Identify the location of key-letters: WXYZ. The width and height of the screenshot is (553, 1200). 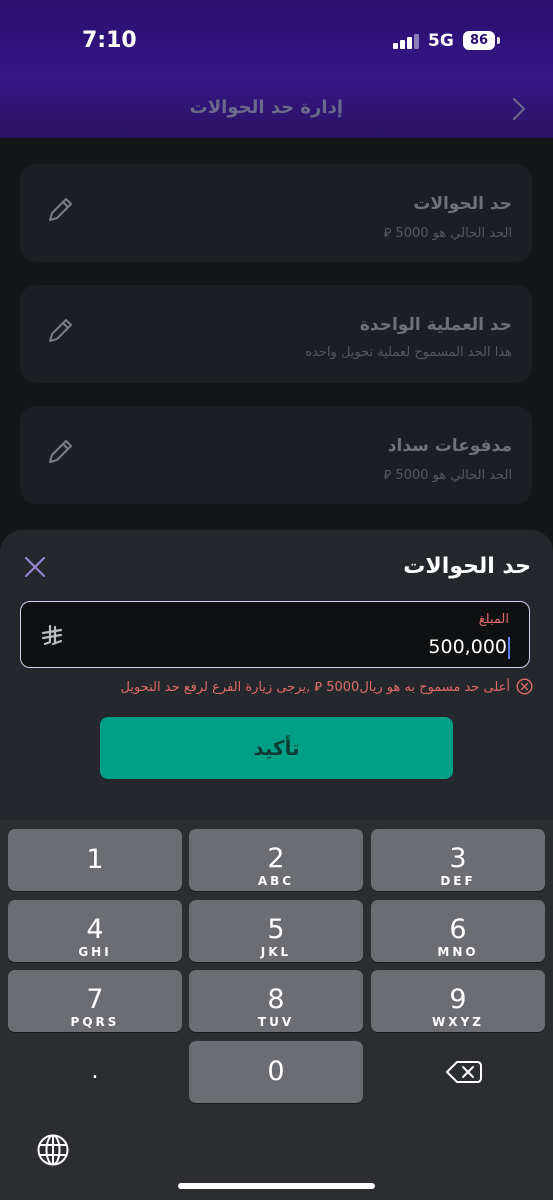
(458, 1022).